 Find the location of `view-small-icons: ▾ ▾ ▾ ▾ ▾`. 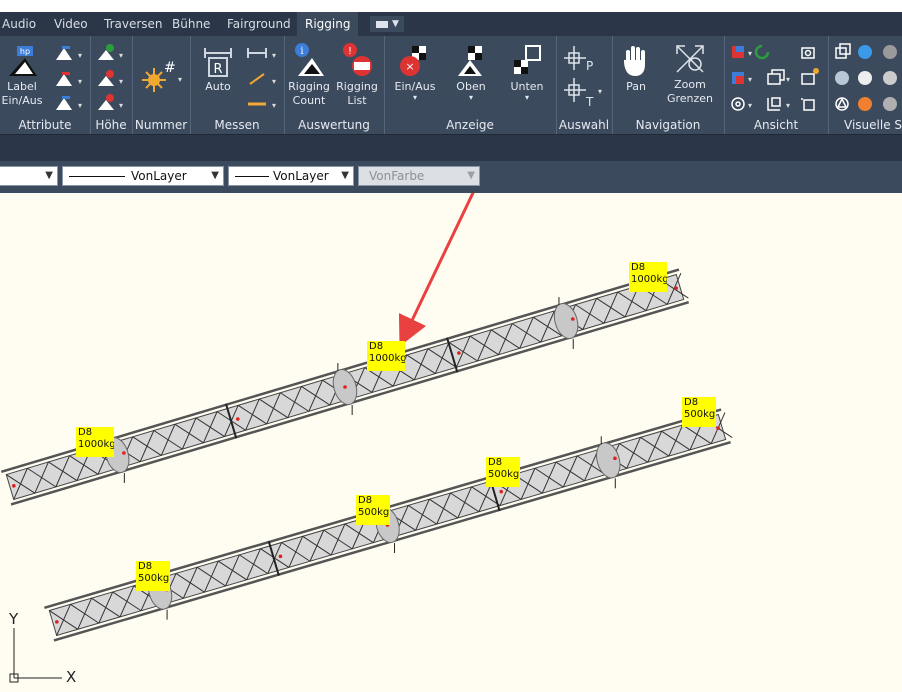

view-small-icons: ▾ ▾ ▾ ▾ ▾ is located at coordinates (777, 77).